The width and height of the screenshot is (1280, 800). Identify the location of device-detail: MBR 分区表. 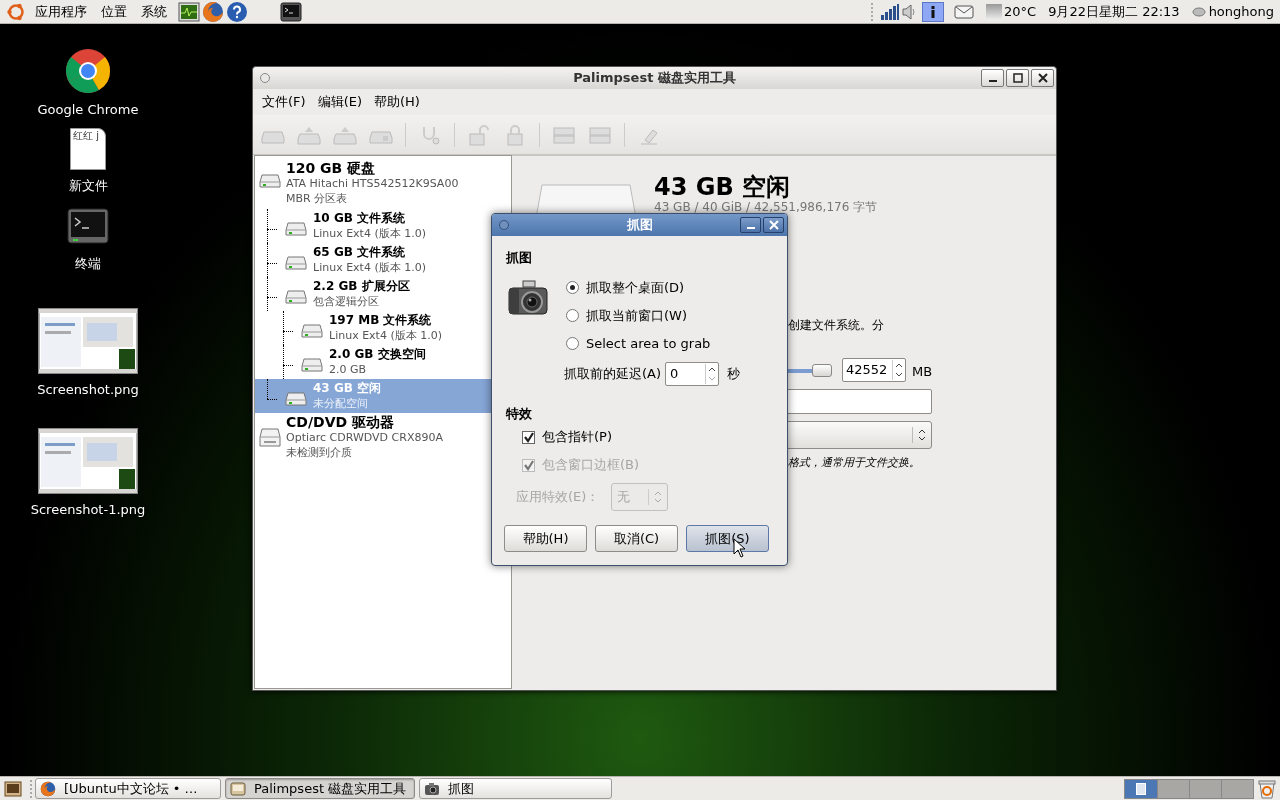
(317, 198).